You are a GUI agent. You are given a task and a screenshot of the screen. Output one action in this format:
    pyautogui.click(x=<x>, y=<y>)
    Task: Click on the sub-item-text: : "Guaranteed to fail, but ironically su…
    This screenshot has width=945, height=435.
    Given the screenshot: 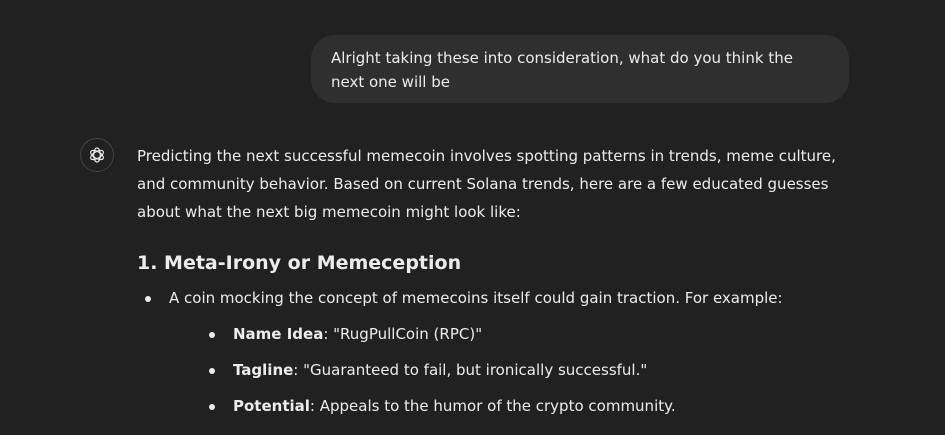 What is the action you would take?
    pyautogui.click(x=470, y=370)
    